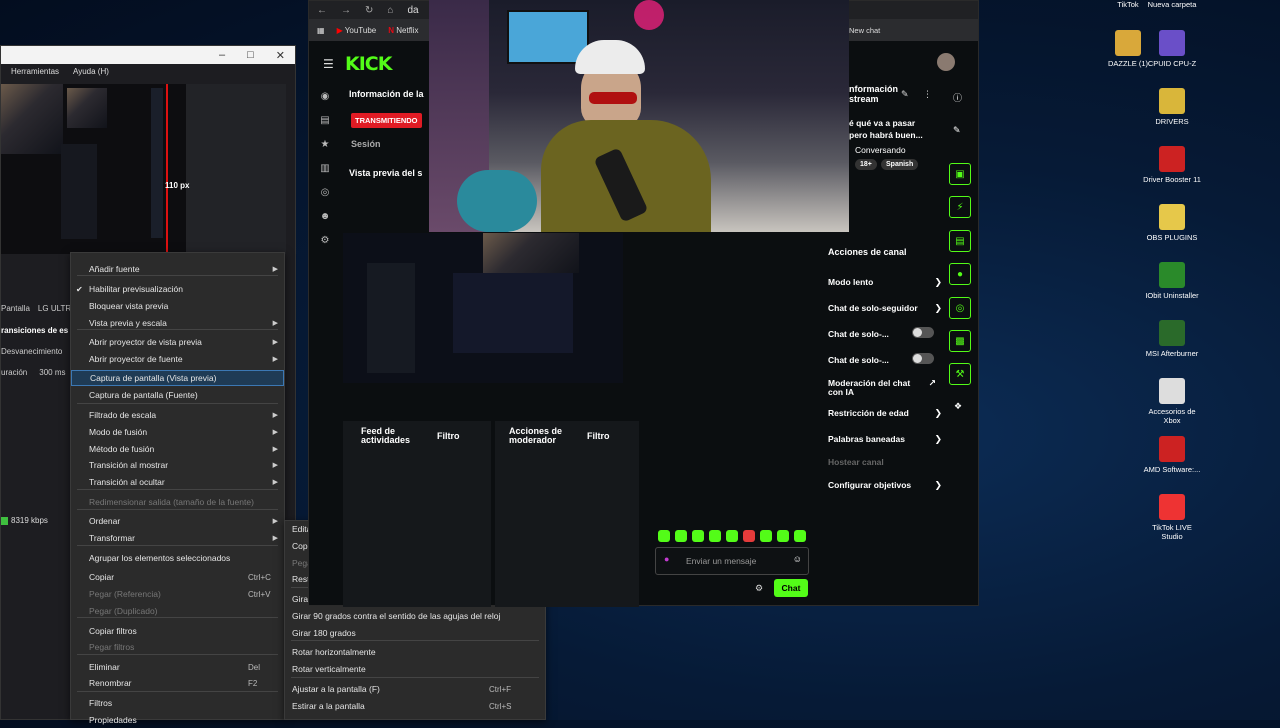  I want to click on printer-icon: ▩, so click(960, 341).